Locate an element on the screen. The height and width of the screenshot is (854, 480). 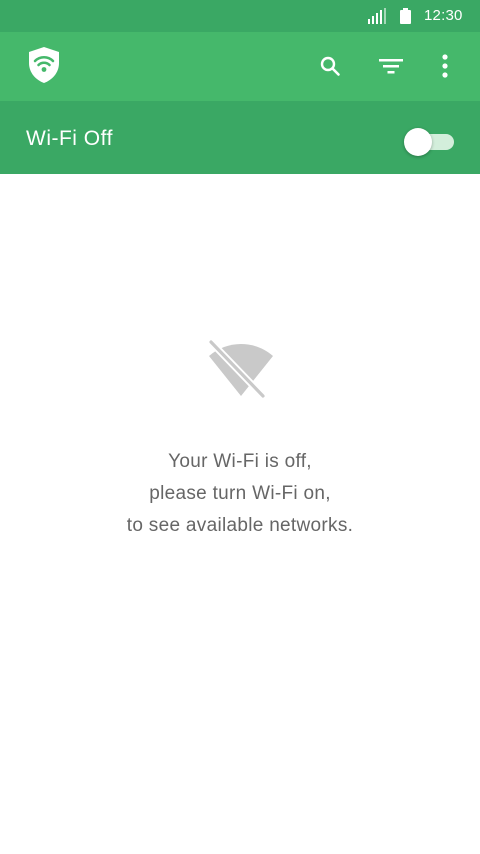
more-vert-icon is located at coordinates (445, 66).